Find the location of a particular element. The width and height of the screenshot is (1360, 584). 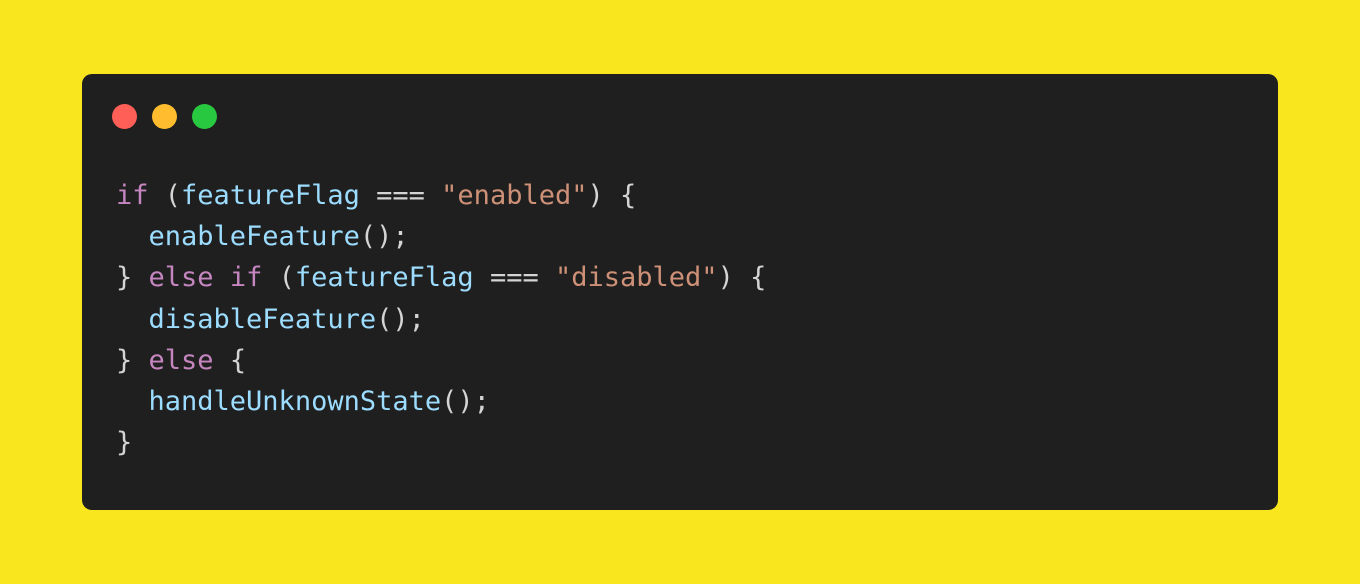

code-line: handleUnknownState(); is located at coordinates (441, 401).